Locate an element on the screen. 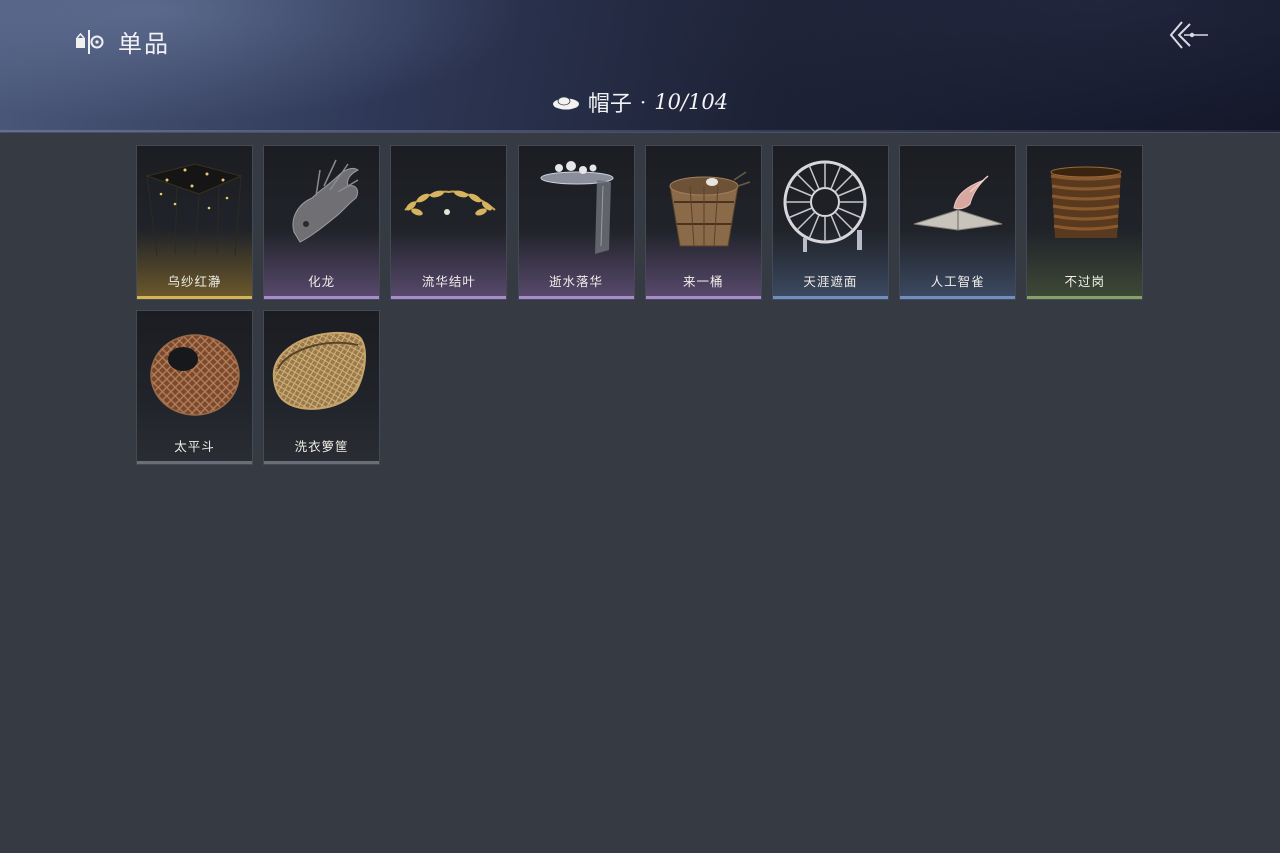 This screenshot has width=1280, height=853. item-card-xiyi-luokuang: 洗衣箩筐 is located at coordinates (322, 387).